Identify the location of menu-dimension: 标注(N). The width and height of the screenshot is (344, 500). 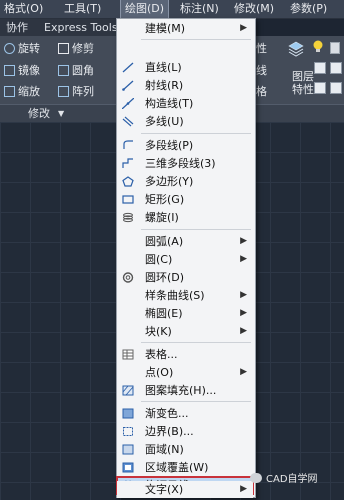
(199, 9).